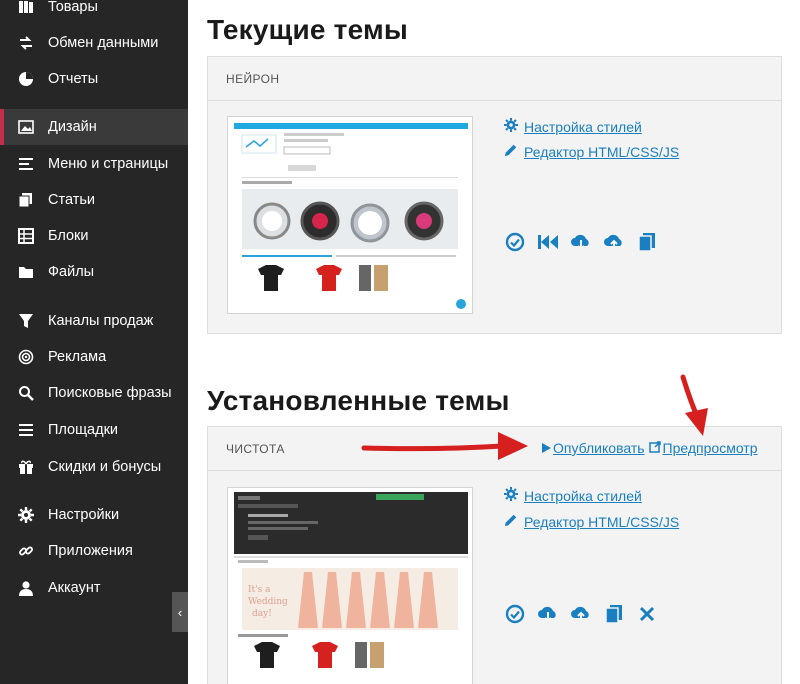  I want to click on svg-text: It's a, so click(259, 590).